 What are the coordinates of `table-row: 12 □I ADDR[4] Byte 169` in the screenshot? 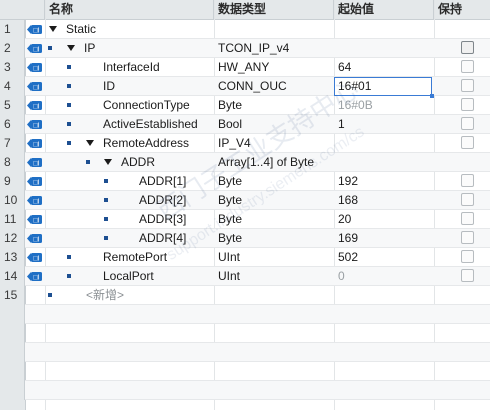 It's located at (245, 238).